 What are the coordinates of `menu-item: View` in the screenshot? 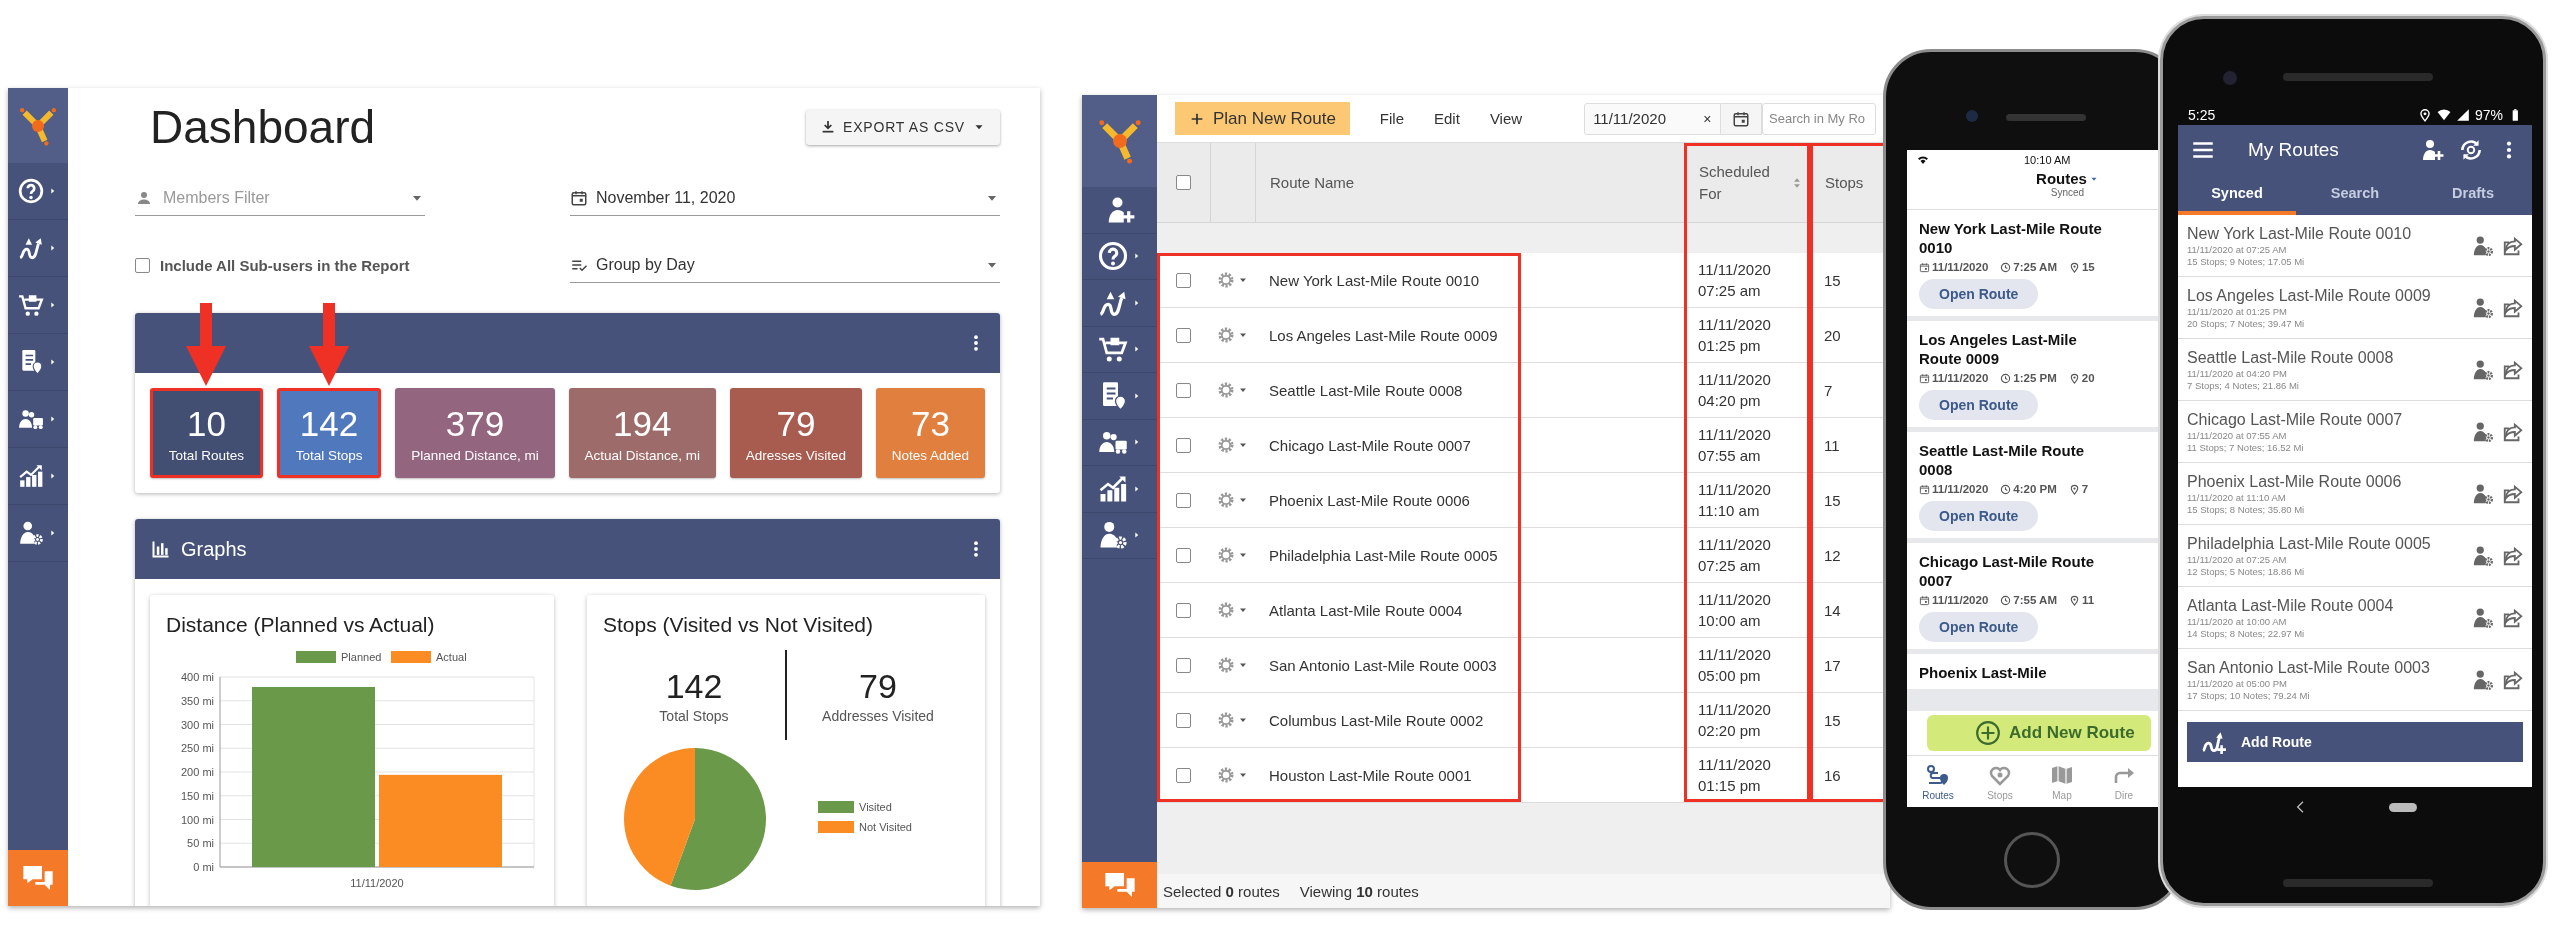 It's located at (1506, 118).